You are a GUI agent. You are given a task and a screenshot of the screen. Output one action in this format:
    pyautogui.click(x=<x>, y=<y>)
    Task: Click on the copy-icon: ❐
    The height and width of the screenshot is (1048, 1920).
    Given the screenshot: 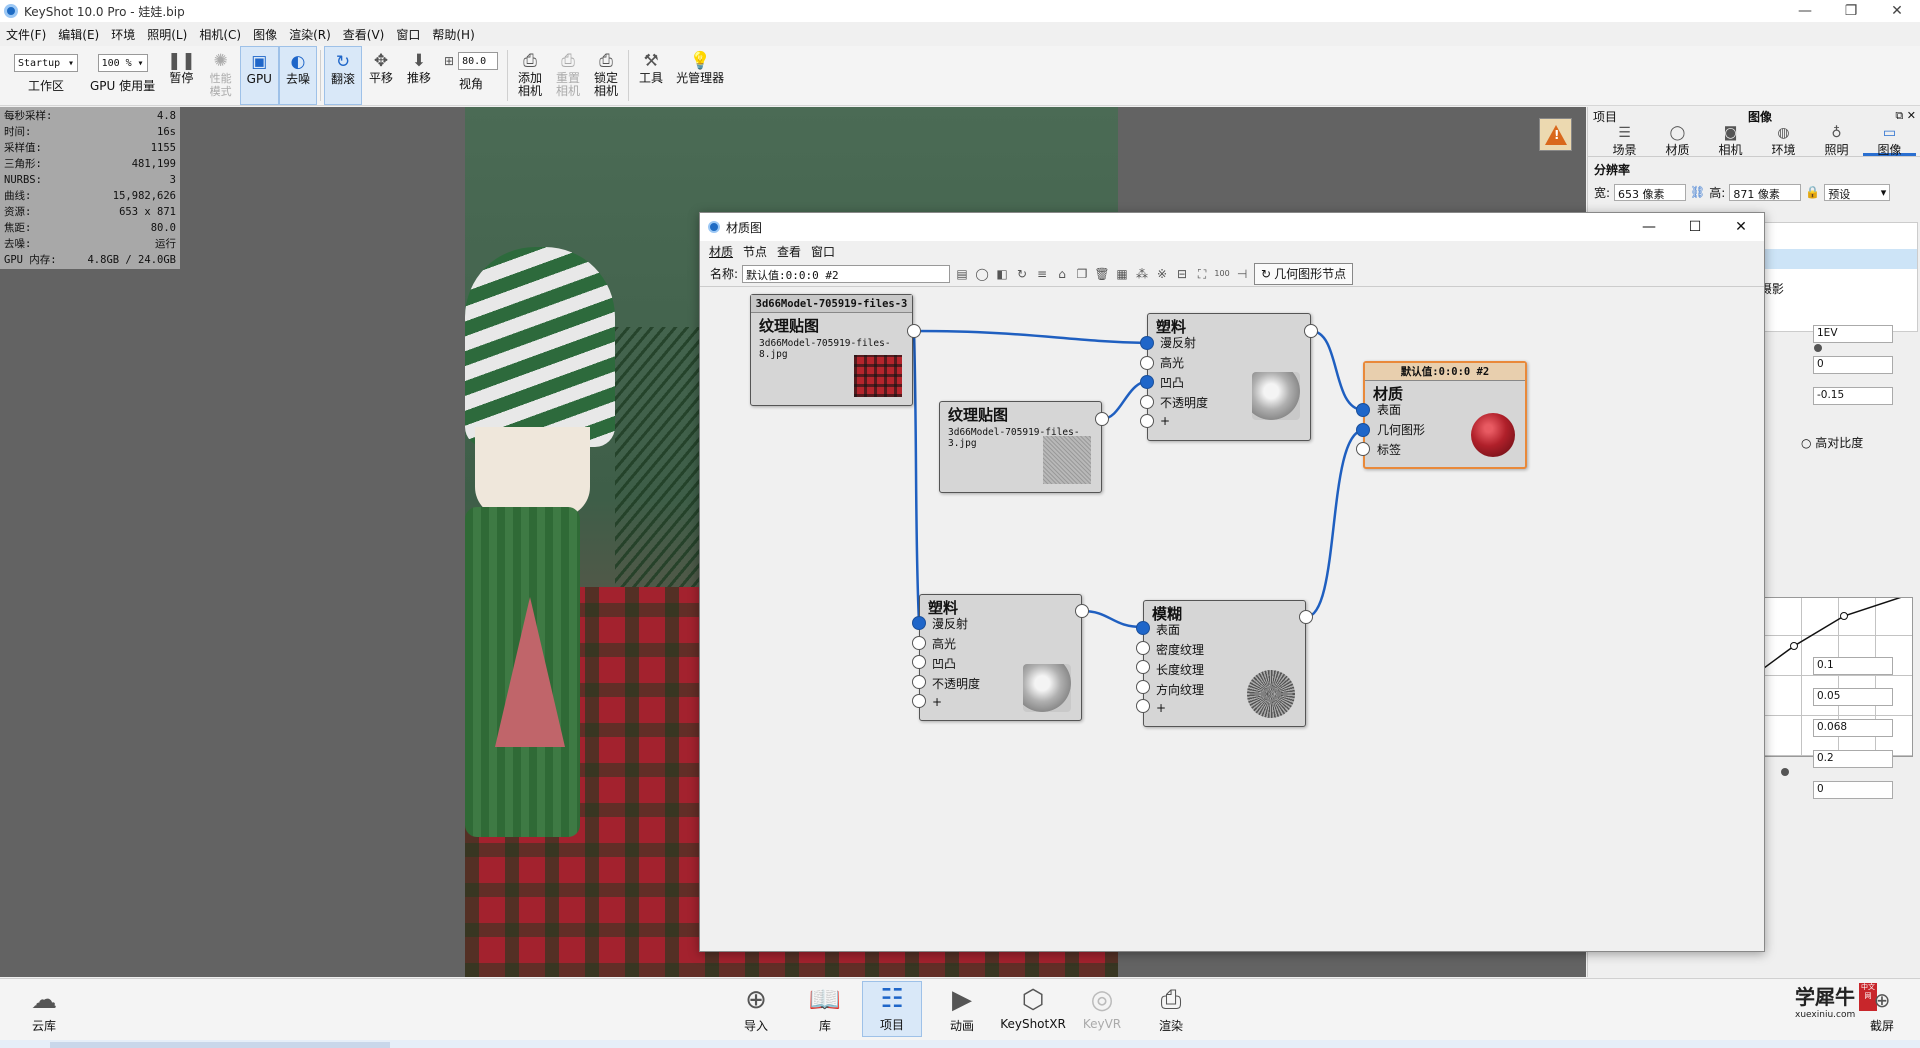 What is the action you would take?
    pyautogui.click(x=1082, y=274)
    